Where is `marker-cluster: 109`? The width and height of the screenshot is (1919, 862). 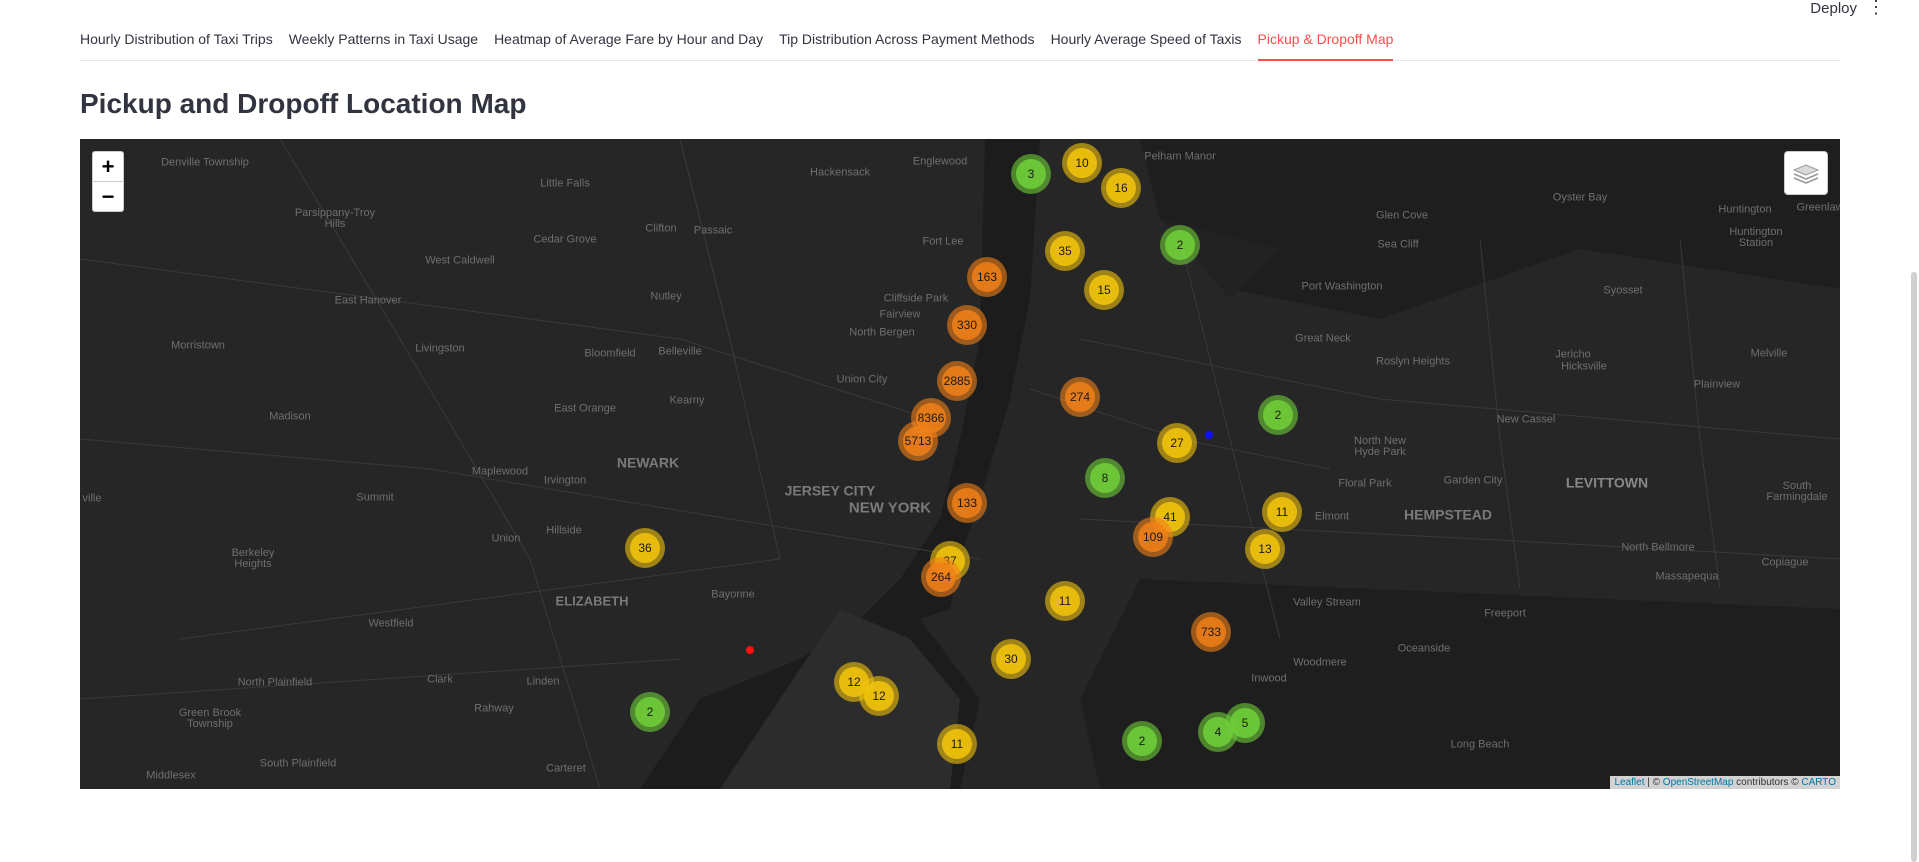 marker-cluster: 109 is located at coordinates (1153, 537).